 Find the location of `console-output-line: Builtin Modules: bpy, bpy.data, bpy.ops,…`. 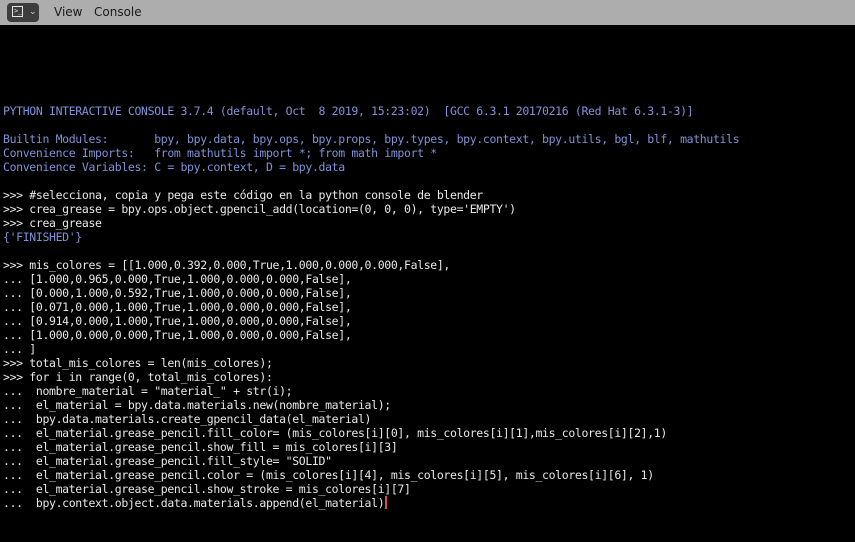

console-output-line: Builtin Modules: bpy, bpy.data, bpy.ops,… is located at coordinates (371, 139).